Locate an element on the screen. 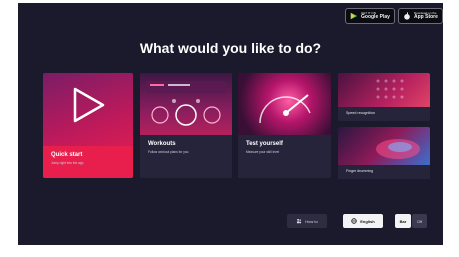 Image resolution: width=459 pixels, height=257 pixels. gauge-icon is located at coordinates (285, 109).